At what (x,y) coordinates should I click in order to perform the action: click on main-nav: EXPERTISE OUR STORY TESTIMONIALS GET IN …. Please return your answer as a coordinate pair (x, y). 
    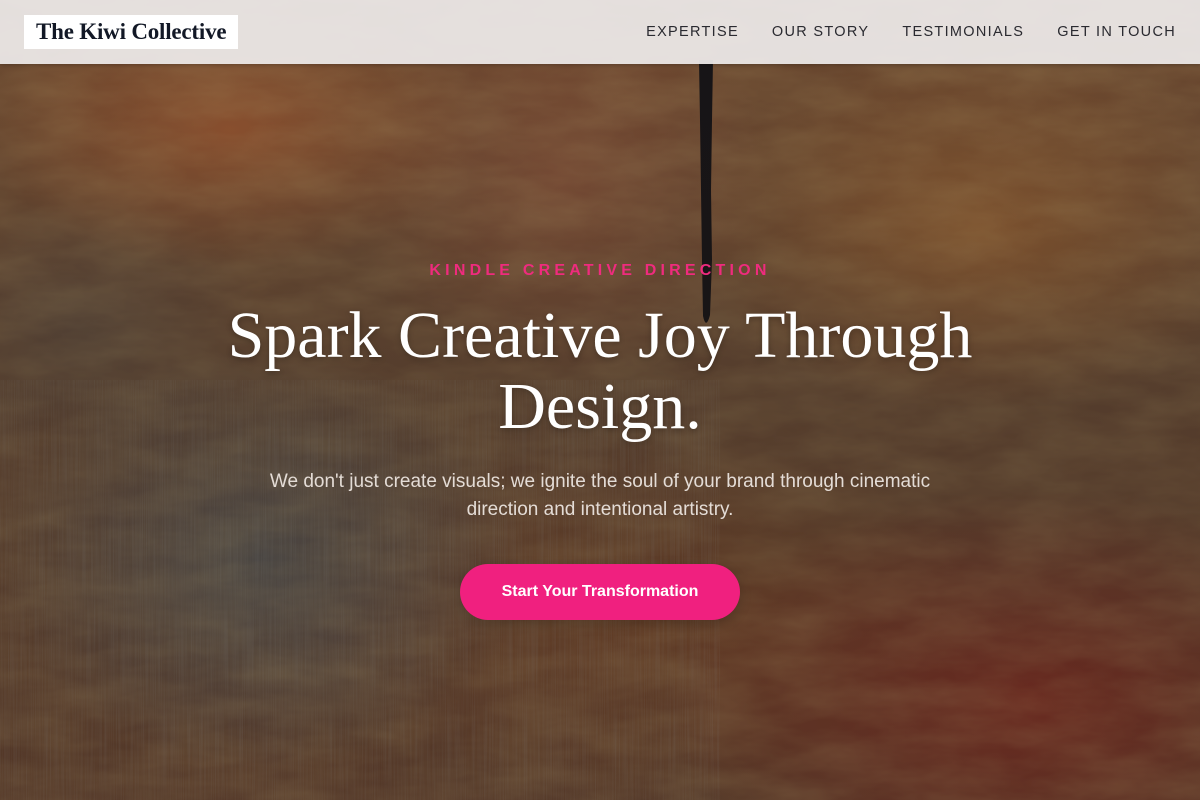
    Looking at the image, I should click on (911, 32).